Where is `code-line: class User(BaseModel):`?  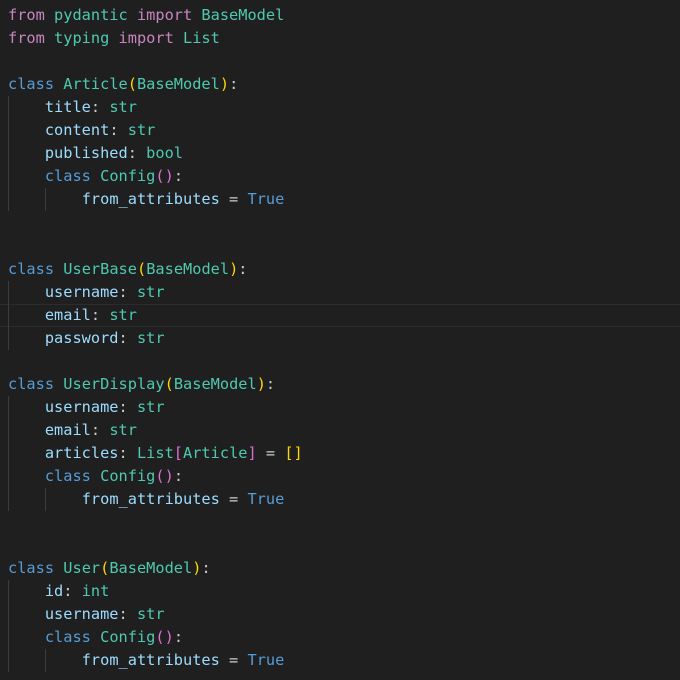
code-line: class User(BaseModel): is located at coordinates (109, 568).